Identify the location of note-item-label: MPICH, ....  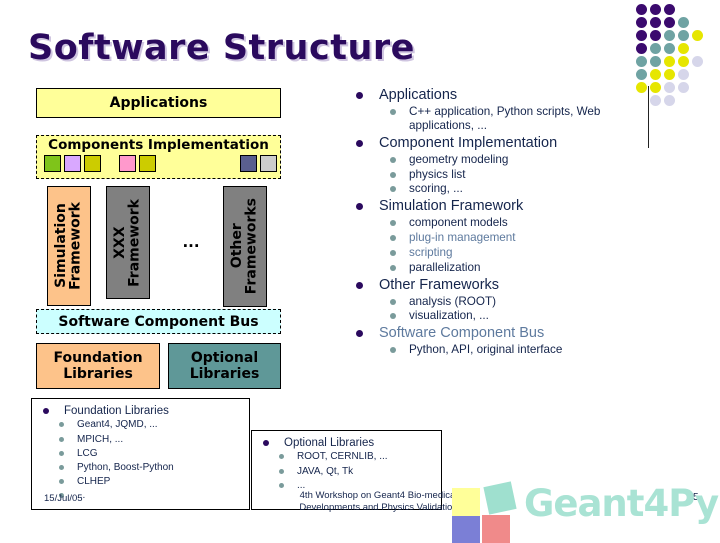
(100, 439).